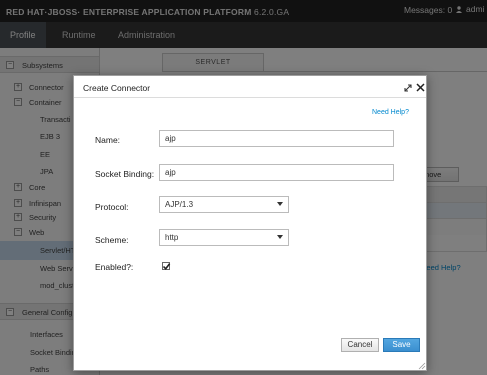 The image size is (487, 375). I want to click on name-label: Name:, so click(108, 140).